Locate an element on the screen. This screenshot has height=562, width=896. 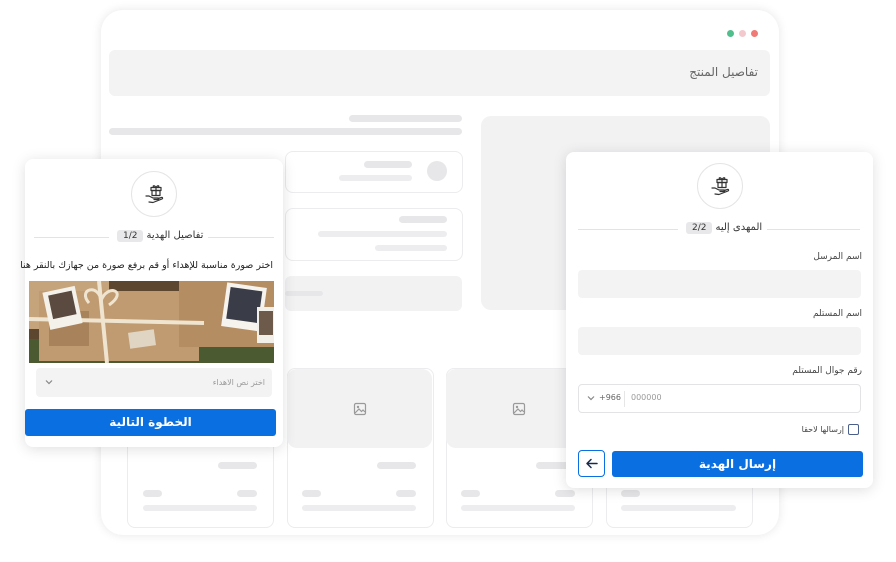
country-code-select: +966 is located at coordinates (601, 398).